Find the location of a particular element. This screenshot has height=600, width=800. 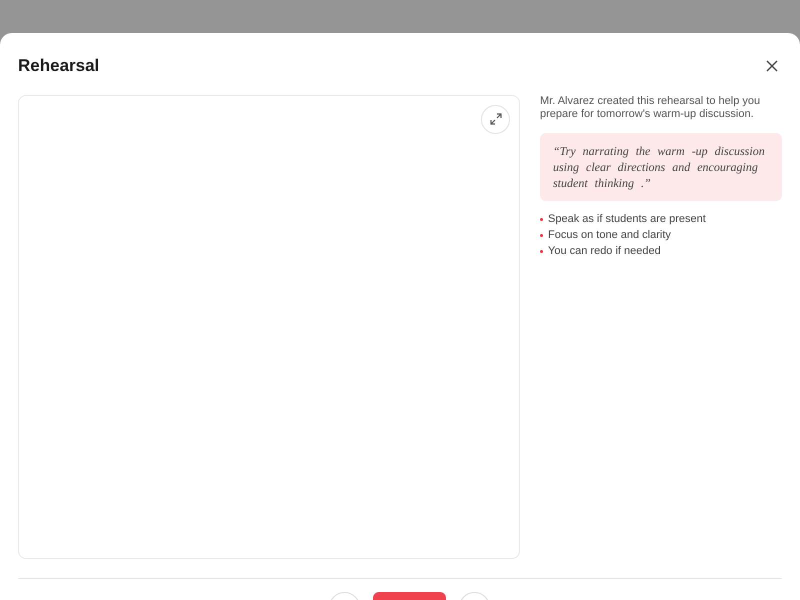

quote-text: “Try narrating the warm -up discussion using clear directions and encouraging student thinking .” is located at coordinates (659, 166).